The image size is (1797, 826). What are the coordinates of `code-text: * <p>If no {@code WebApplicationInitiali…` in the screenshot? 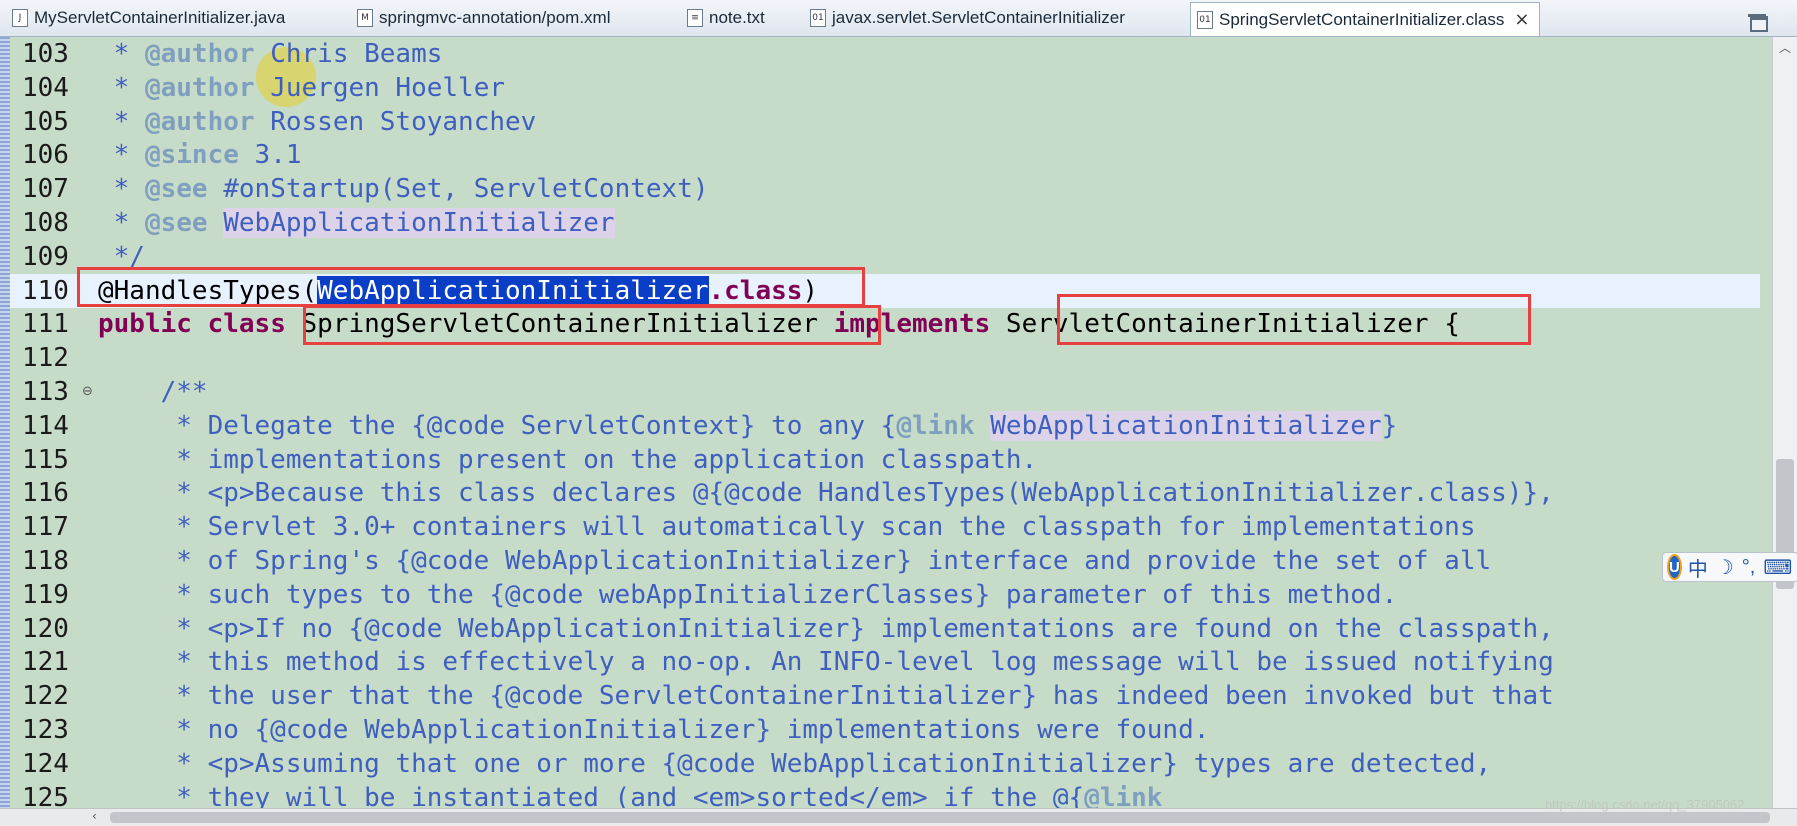 It's located at (826, 629).